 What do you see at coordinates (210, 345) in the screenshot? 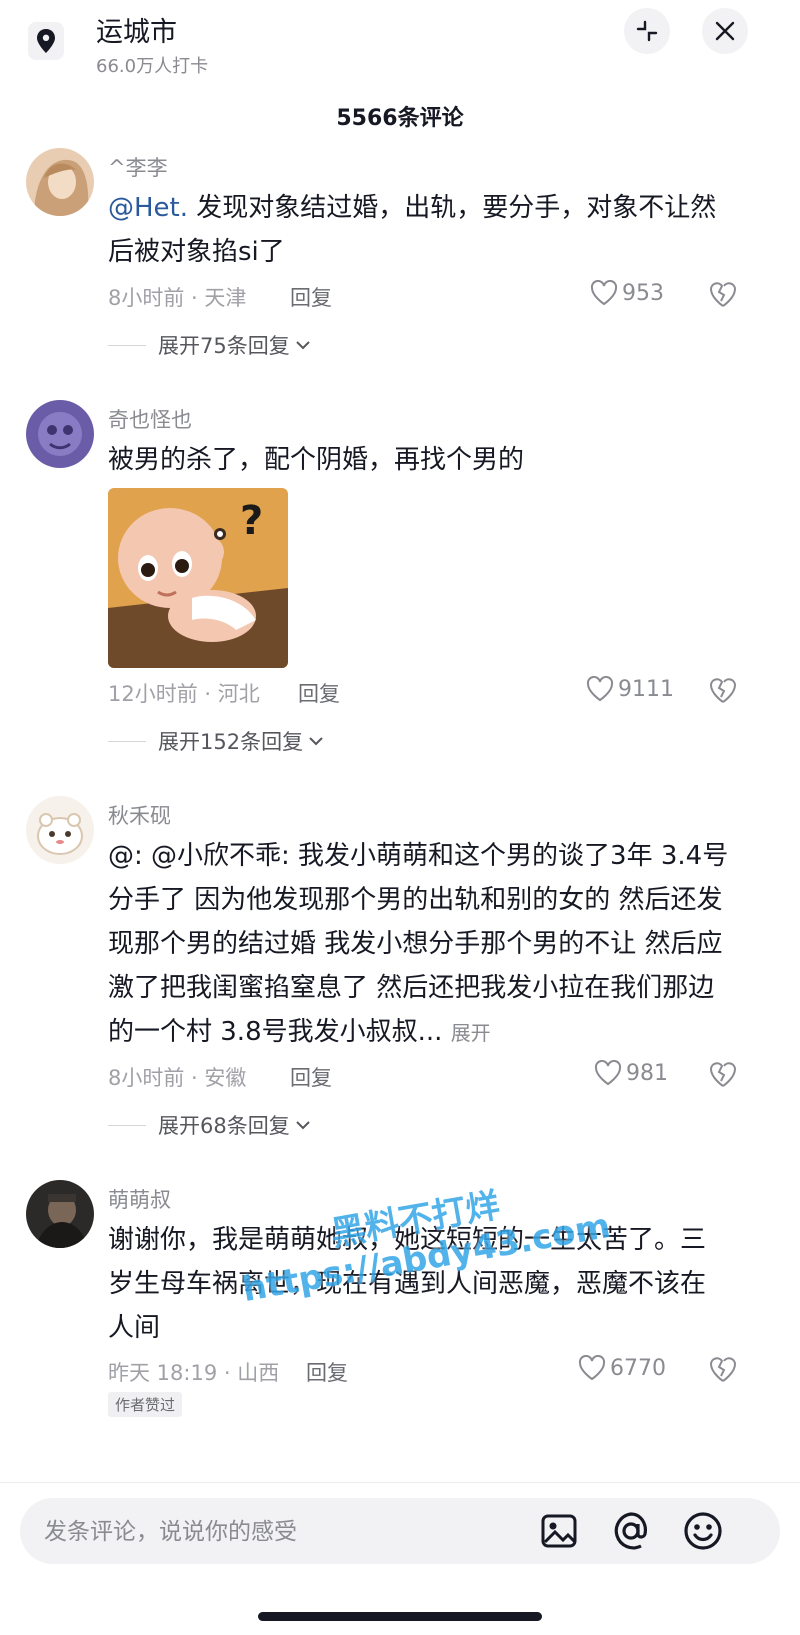
I see `expand-replies: 展开75条回复` at bounding box center [210, 345].